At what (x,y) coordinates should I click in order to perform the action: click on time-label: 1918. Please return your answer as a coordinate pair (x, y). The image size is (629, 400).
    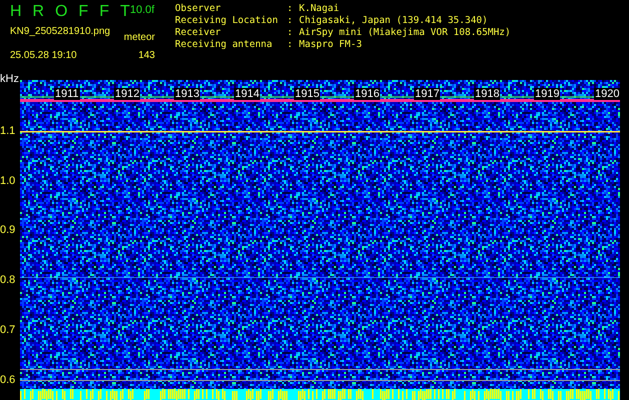
    Looking at the image, I should click on (487, 94).